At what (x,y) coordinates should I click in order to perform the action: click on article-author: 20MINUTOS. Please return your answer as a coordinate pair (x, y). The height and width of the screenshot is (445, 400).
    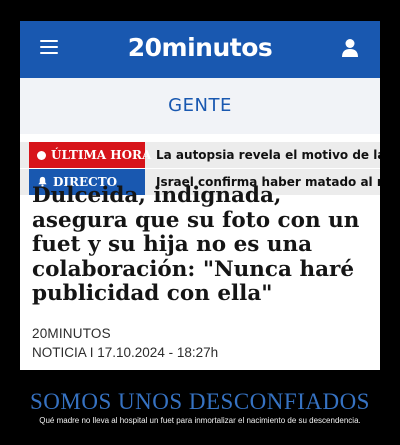
    Looking at the image, I should click on (71, 333).